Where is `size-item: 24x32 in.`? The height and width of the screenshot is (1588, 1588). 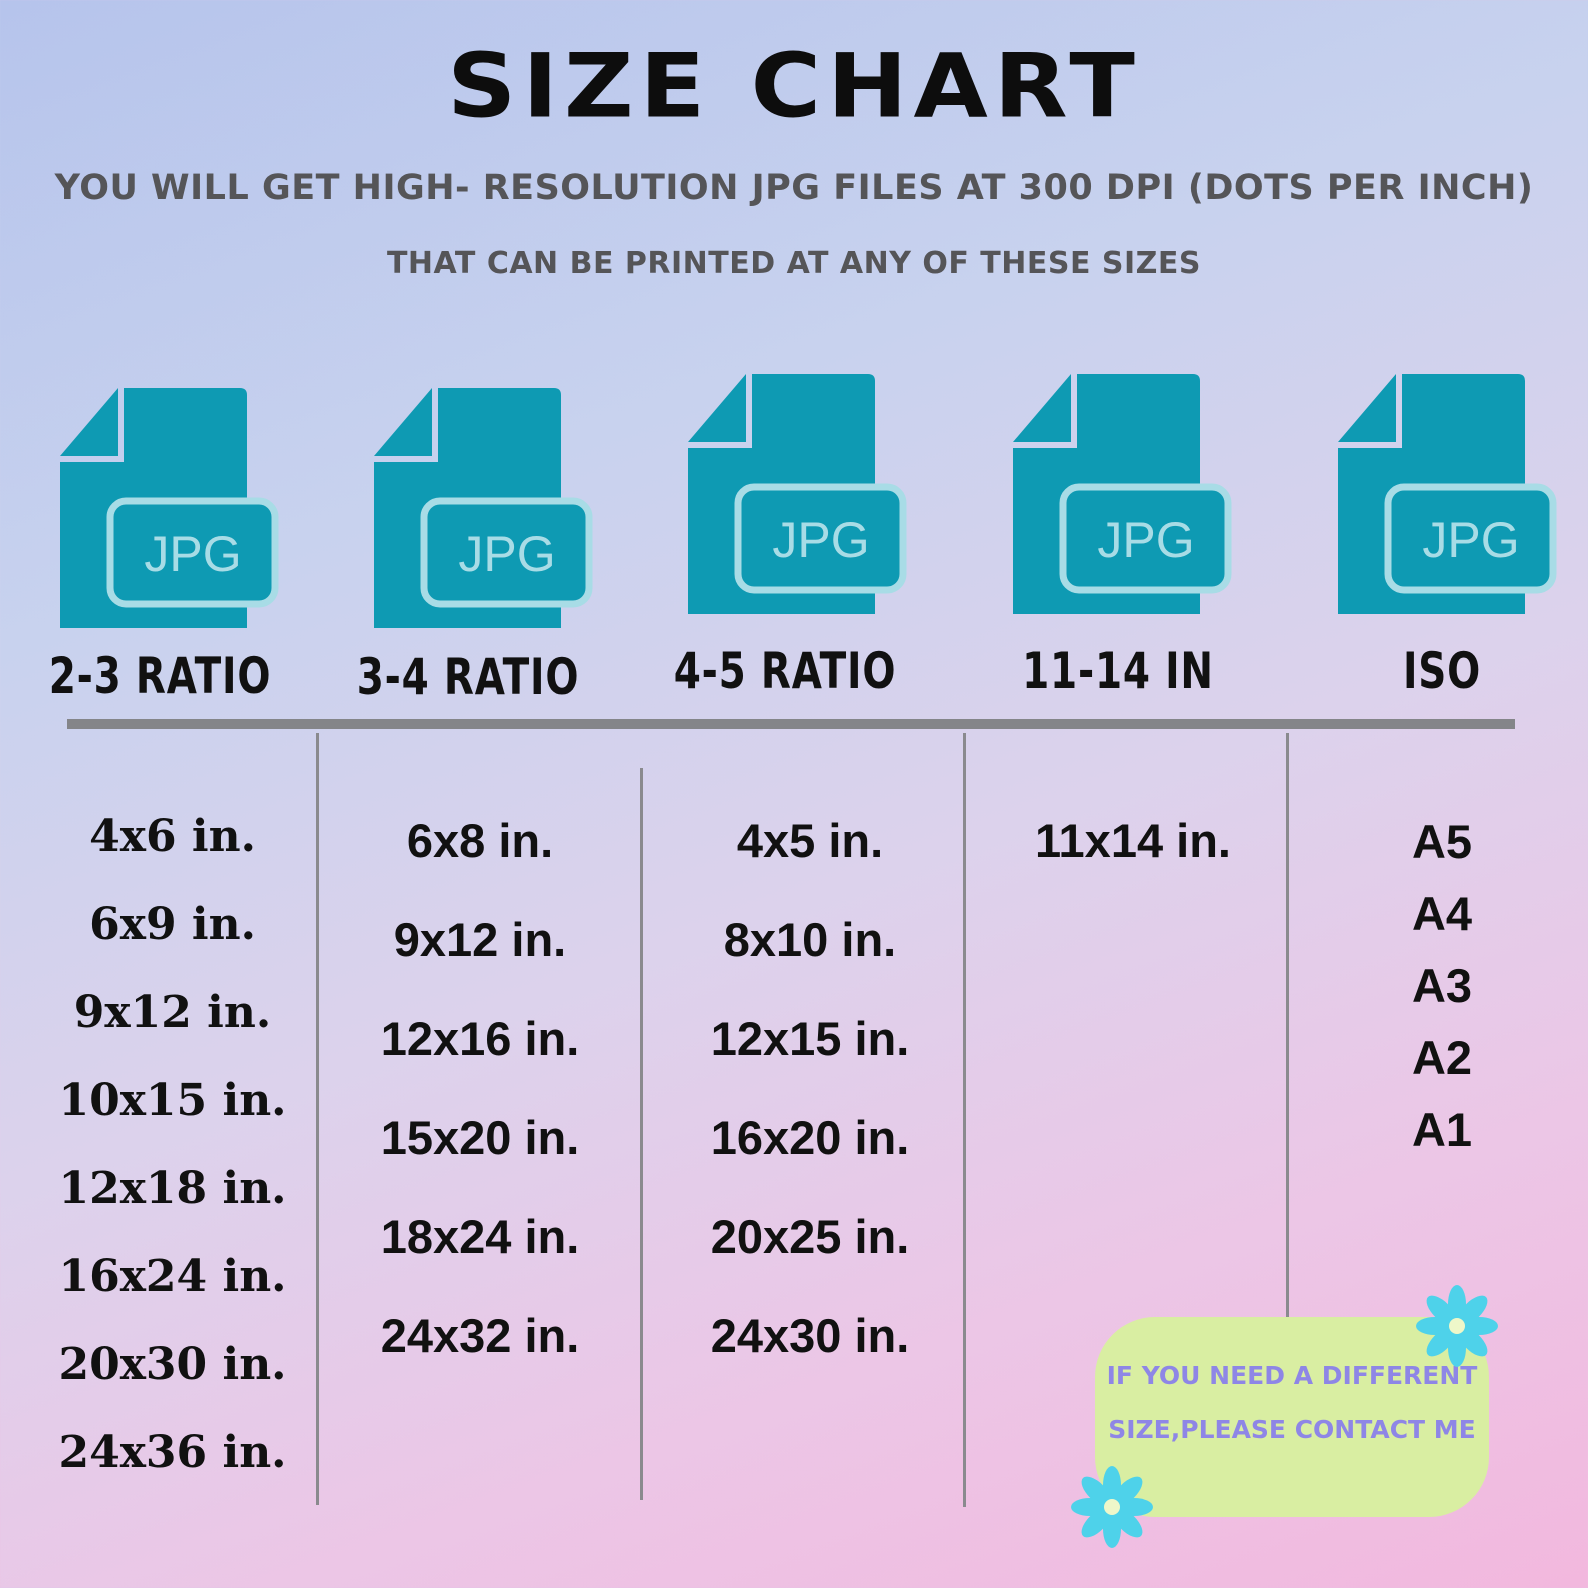
size-item: 24x32 in. is located at coordinates (480, 1335).